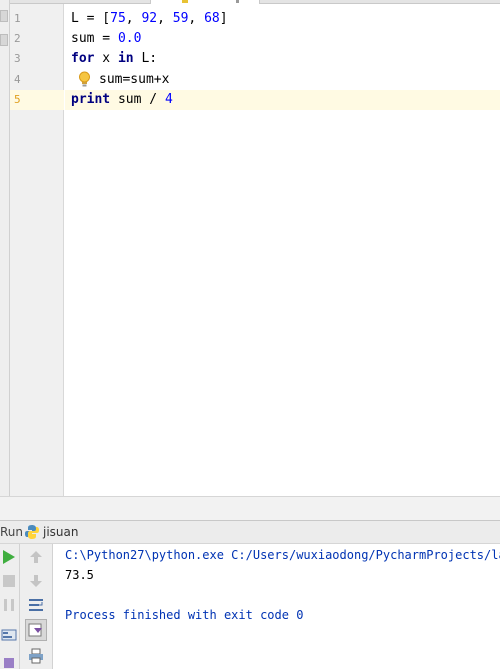  What do you see at coordinates (5, 260) in the screenshot?
I see `left-tool-strip` at bounding box center [5, 260].